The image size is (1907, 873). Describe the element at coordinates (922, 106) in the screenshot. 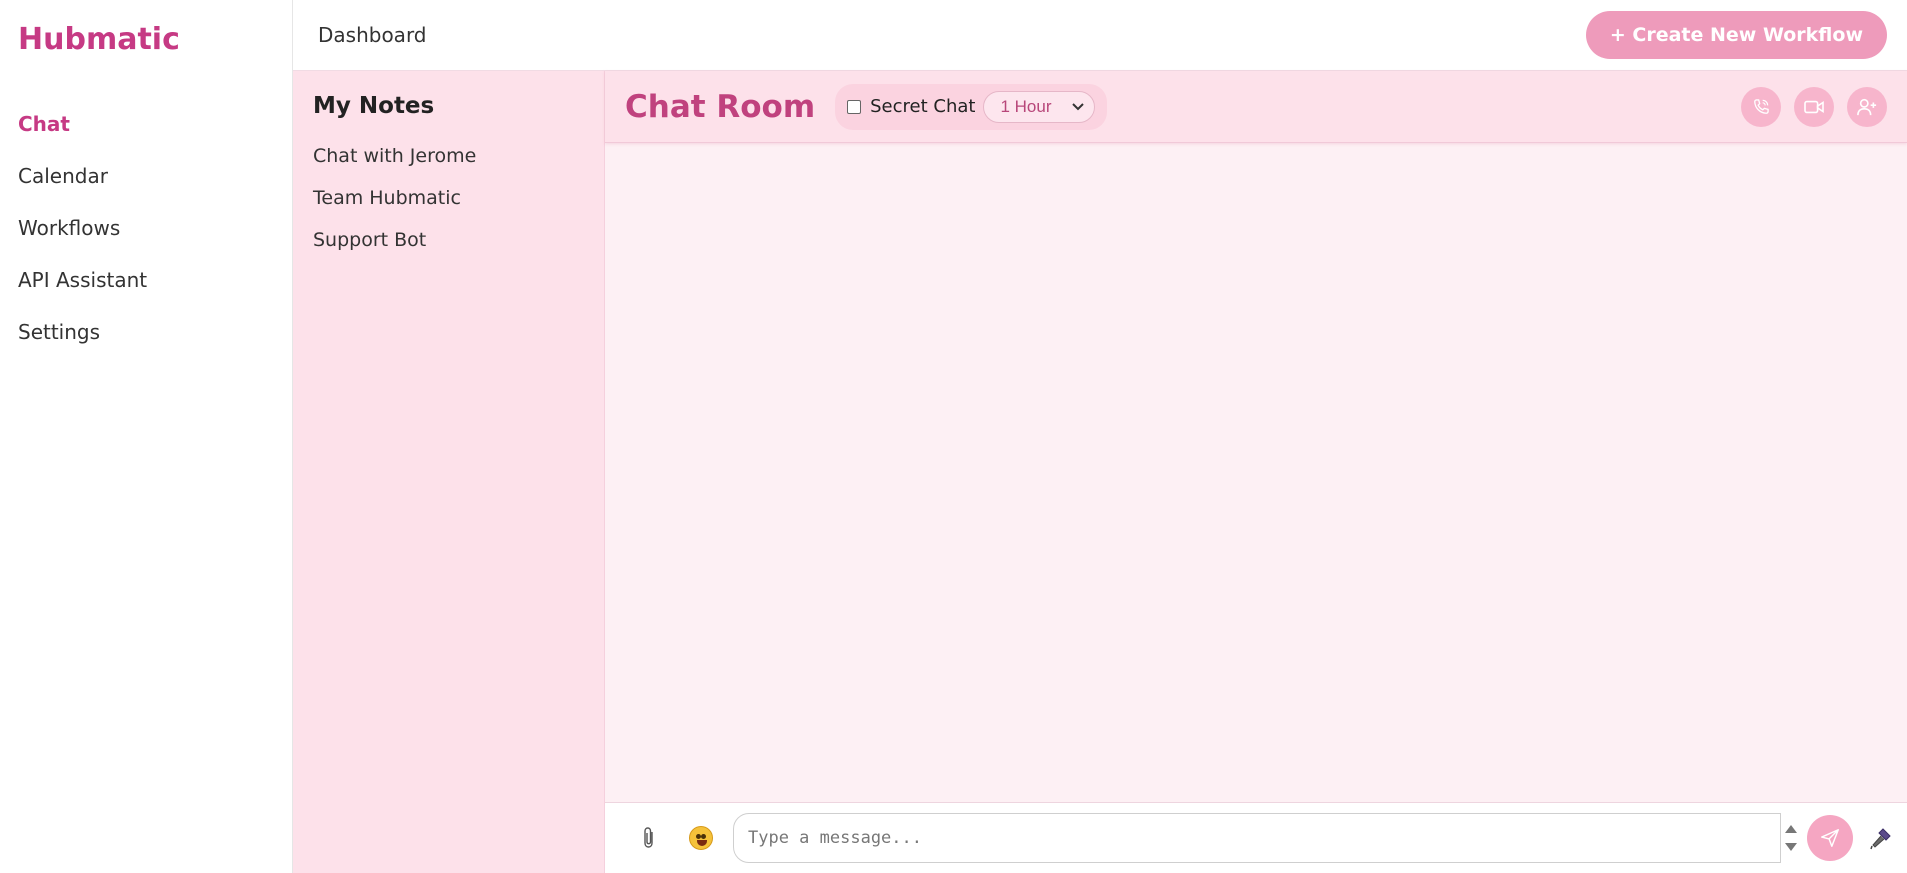

I see `secret-chat-label: Secret Chat` at that location.